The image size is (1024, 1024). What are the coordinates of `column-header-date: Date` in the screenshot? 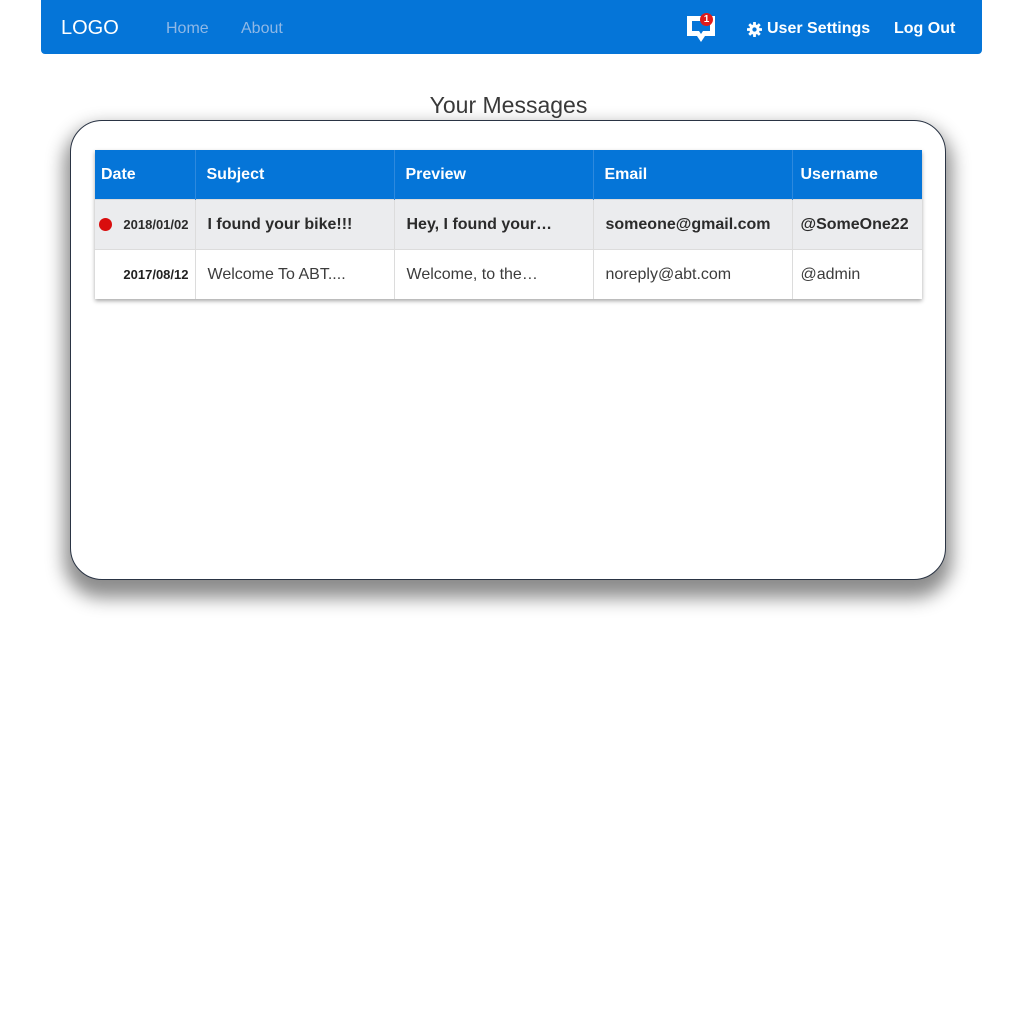 It's located at (145, 175).